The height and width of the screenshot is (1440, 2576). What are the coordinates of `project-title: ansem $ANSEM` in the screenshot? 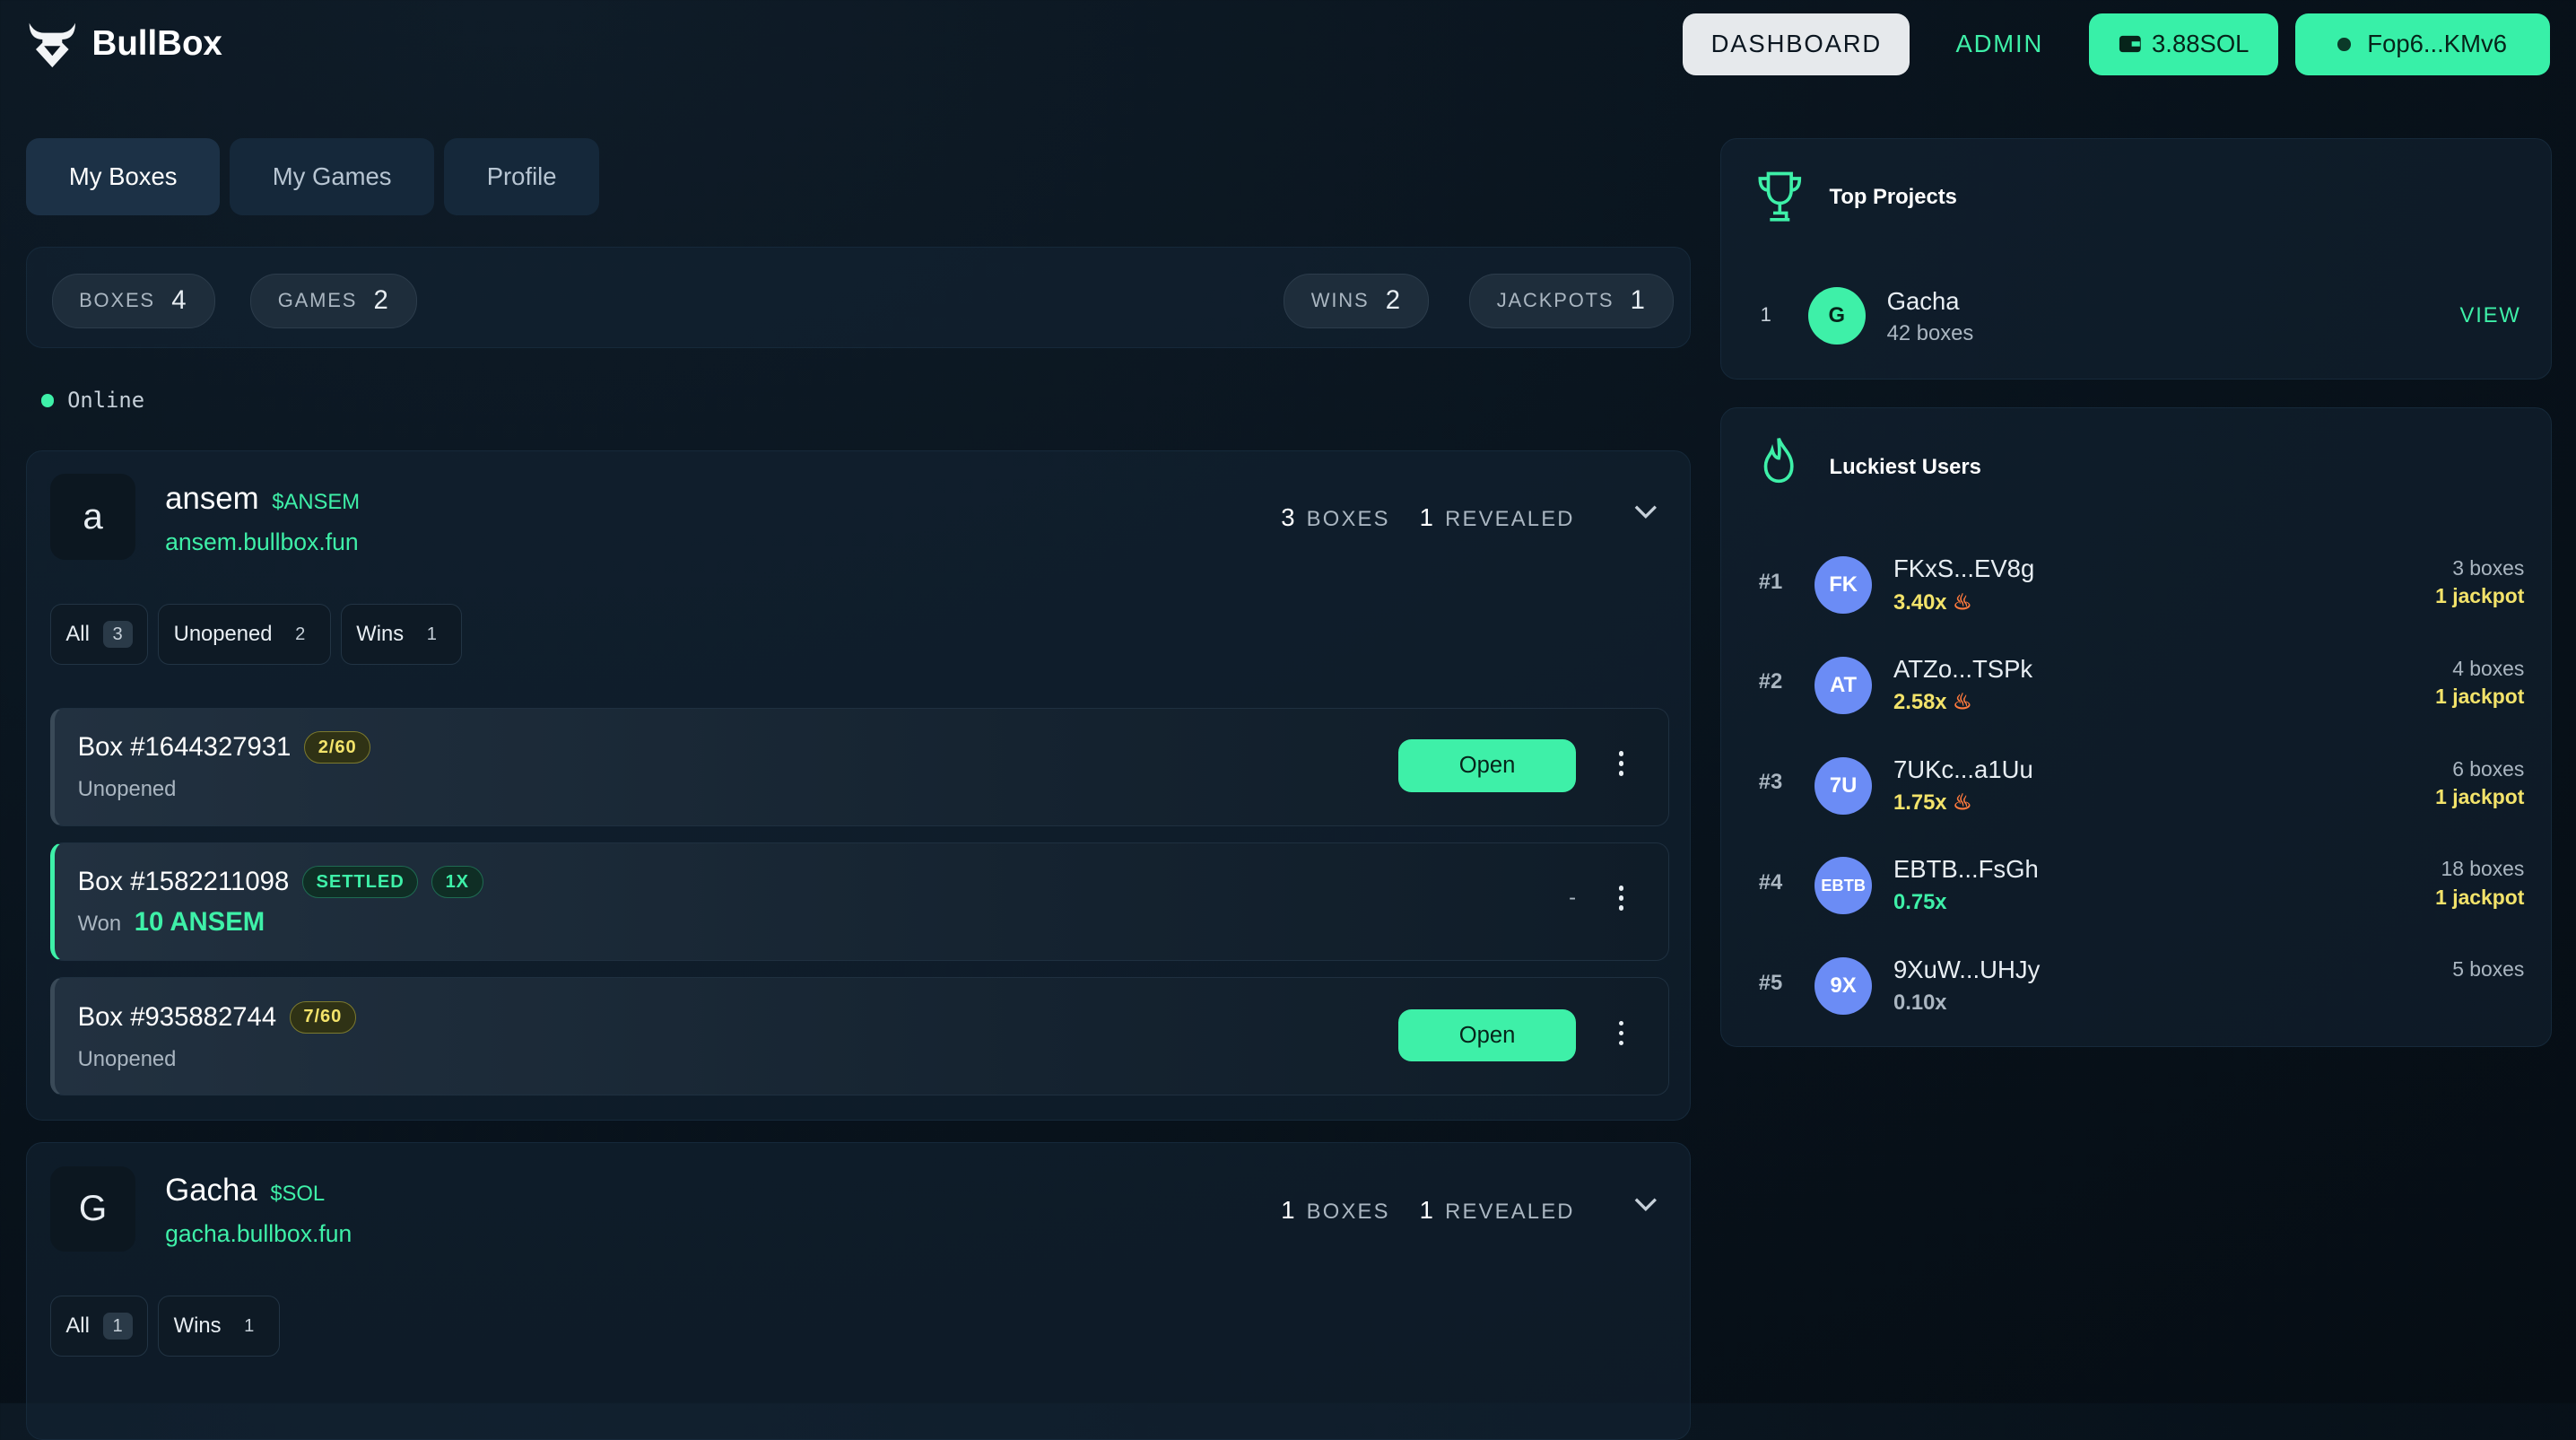 It's located at (262, 499).